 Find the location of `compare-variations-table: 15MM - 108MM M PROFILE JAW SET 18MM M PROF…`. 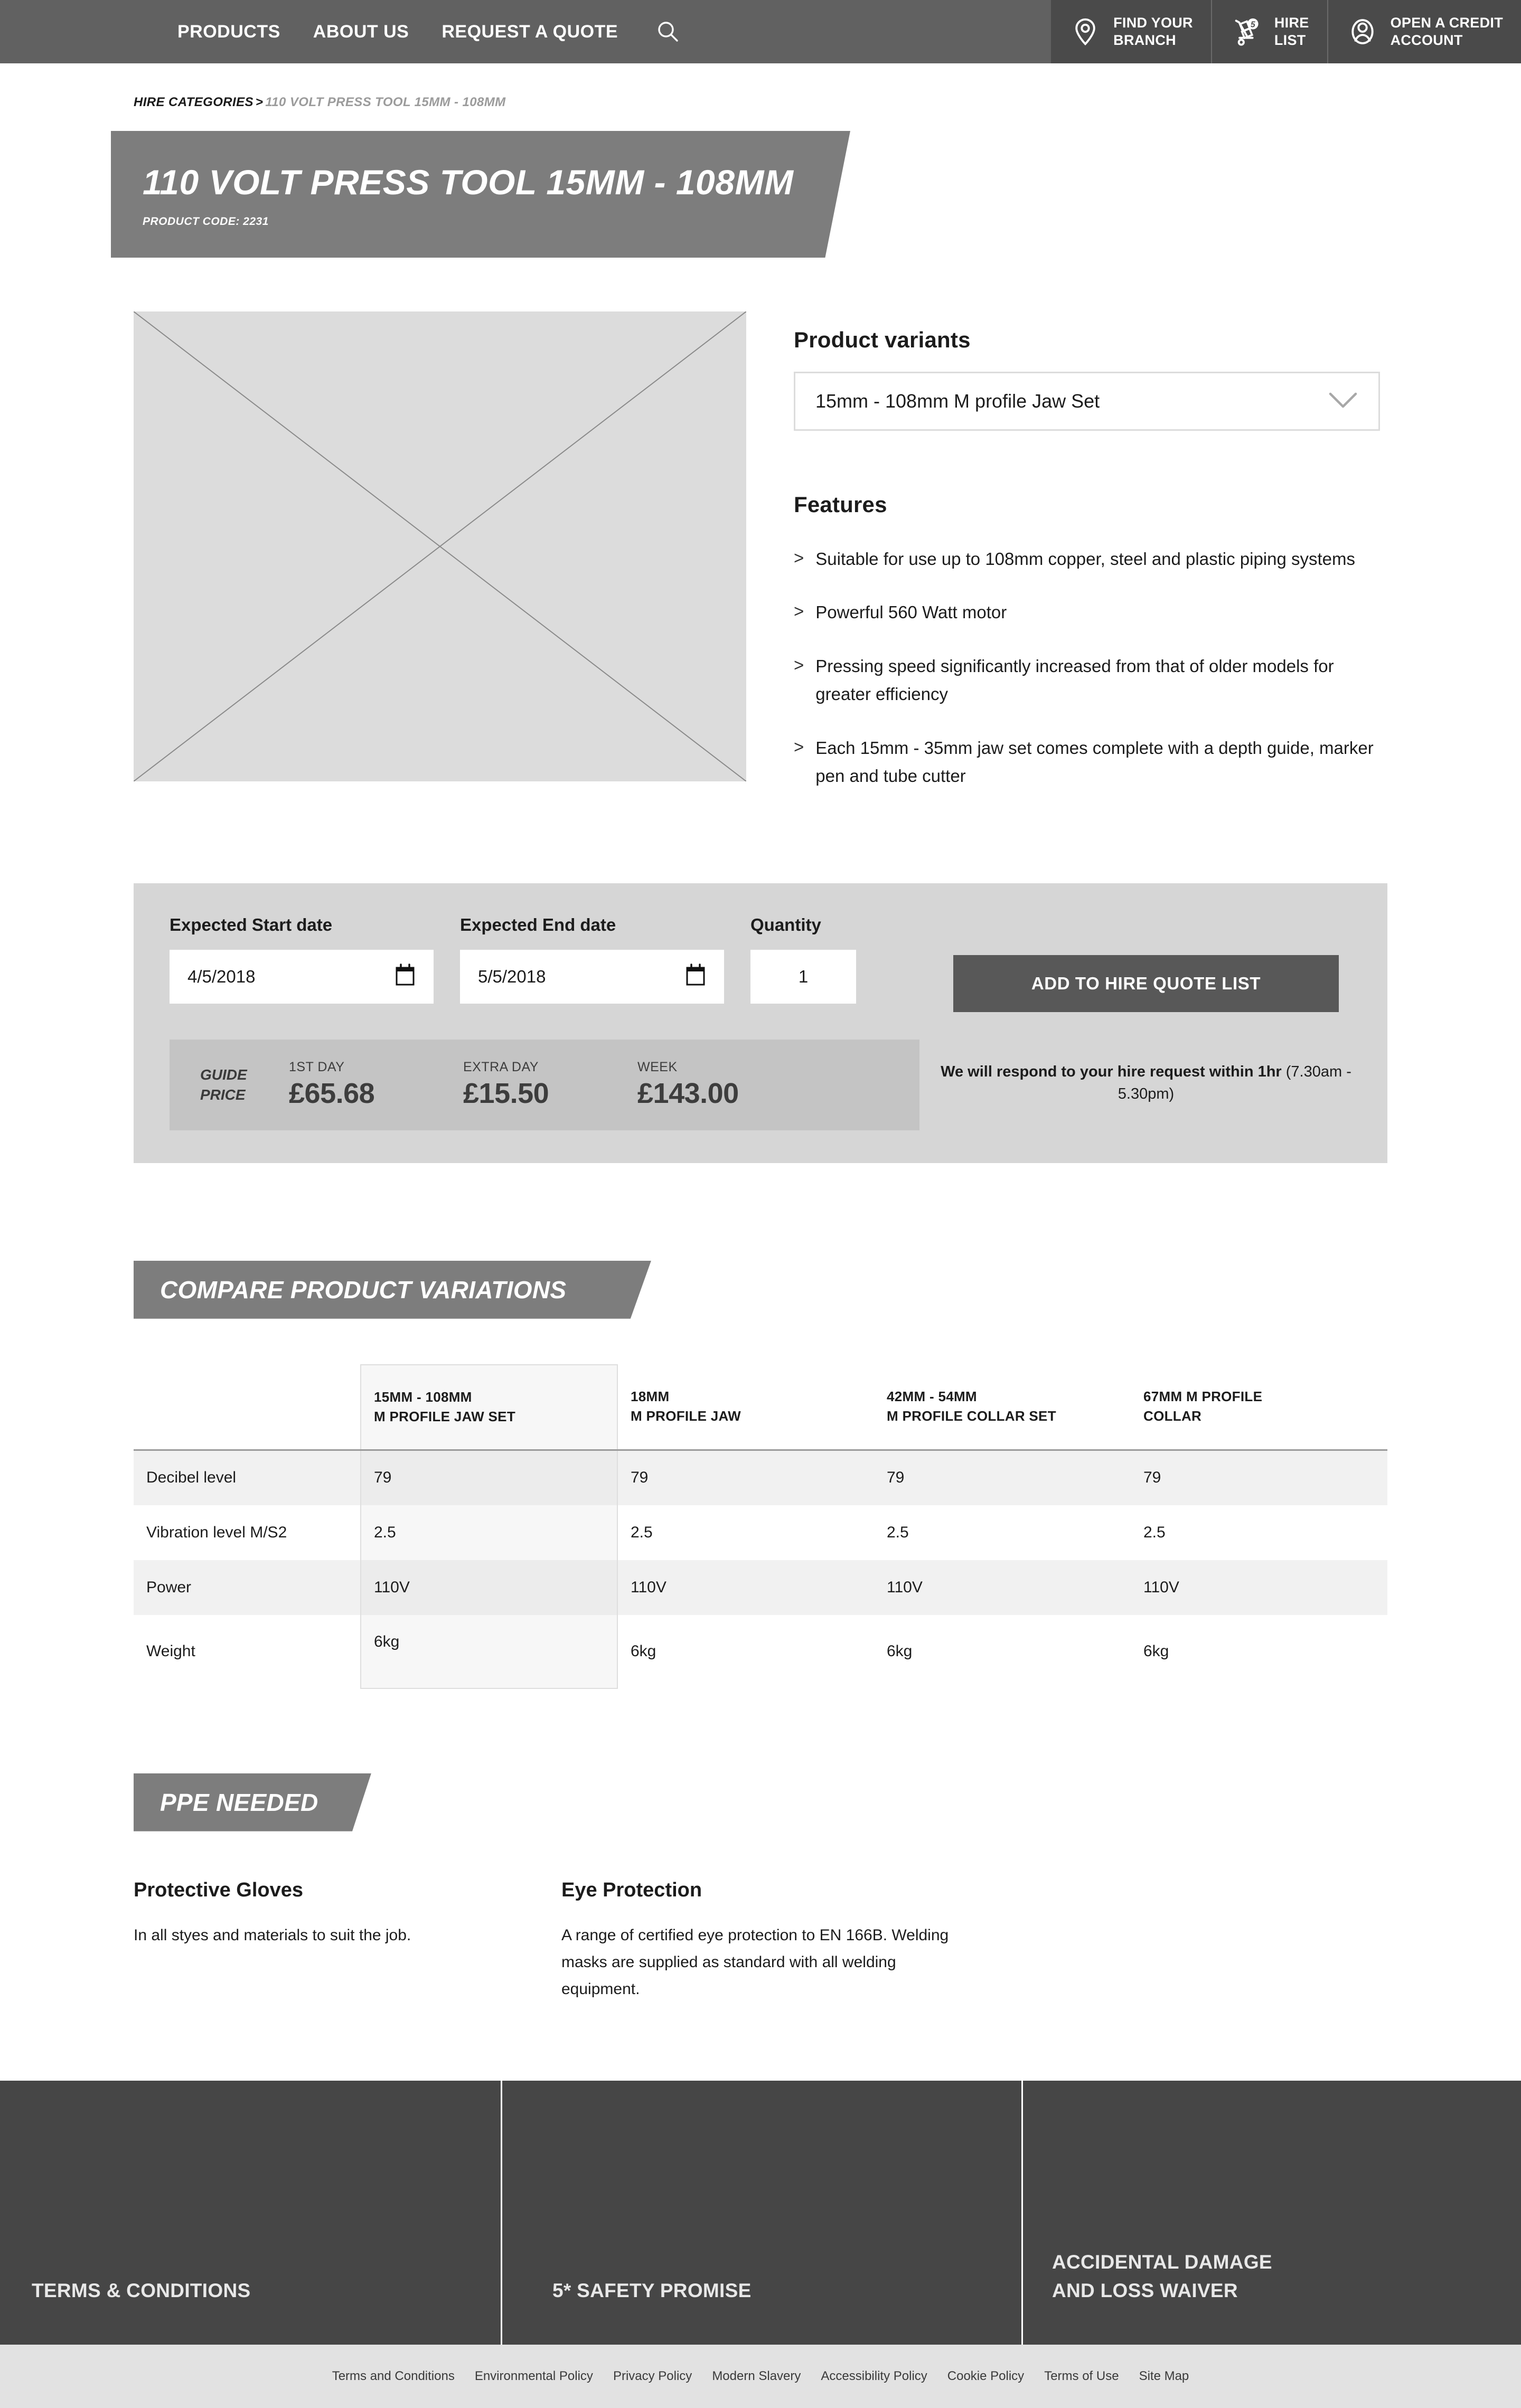

compare-variations-table: 15MM - 108MM M PROFILE JAW SET 18MM M PROF… is located at coordinates (760, 1526).